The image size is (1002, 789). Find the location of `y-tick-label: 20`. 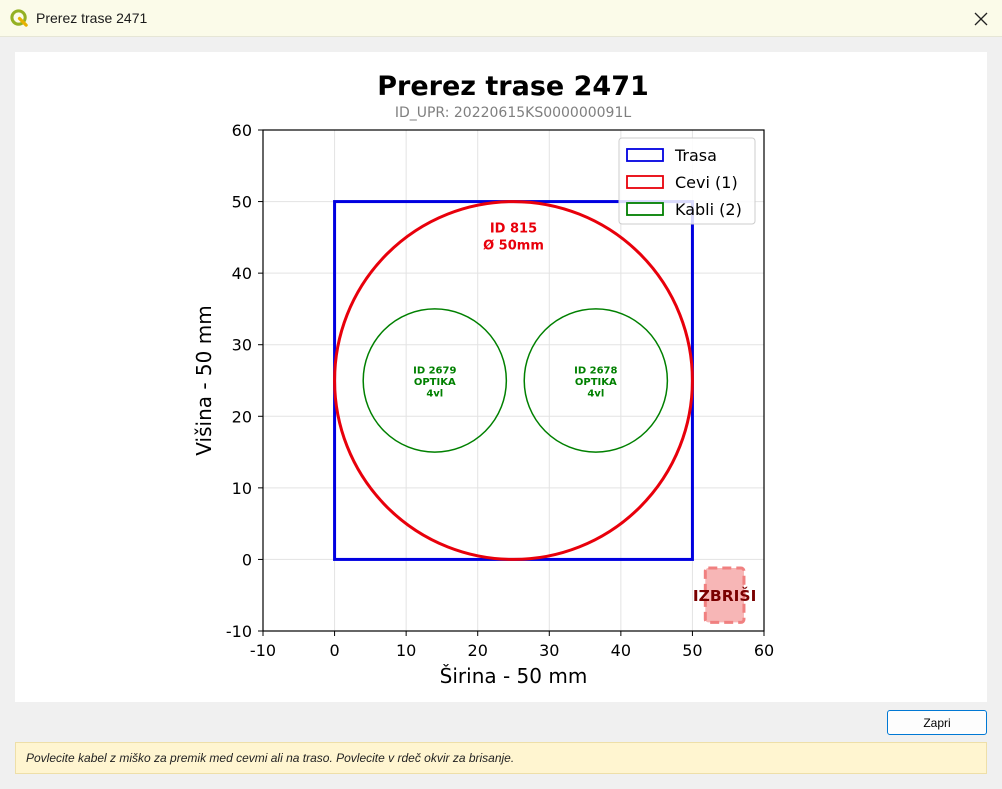

y-tick-label: 20 is located at coordinates (242, 416).